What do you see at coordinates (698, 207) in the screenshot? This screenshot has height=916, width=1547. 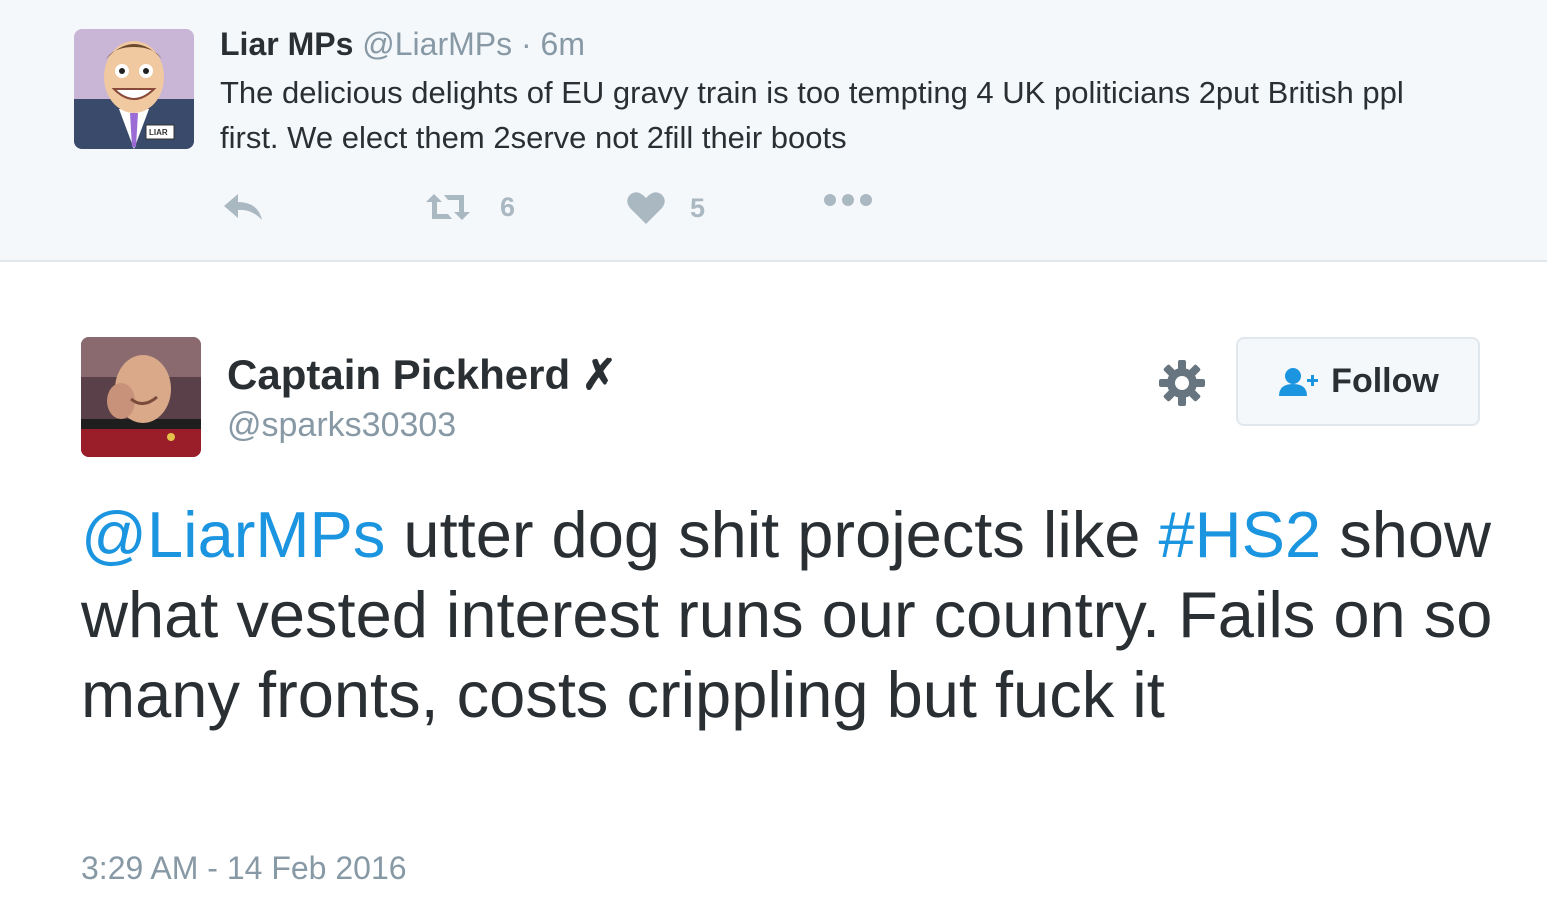 I see `like-count: 5` at bounding box center [698, 207].